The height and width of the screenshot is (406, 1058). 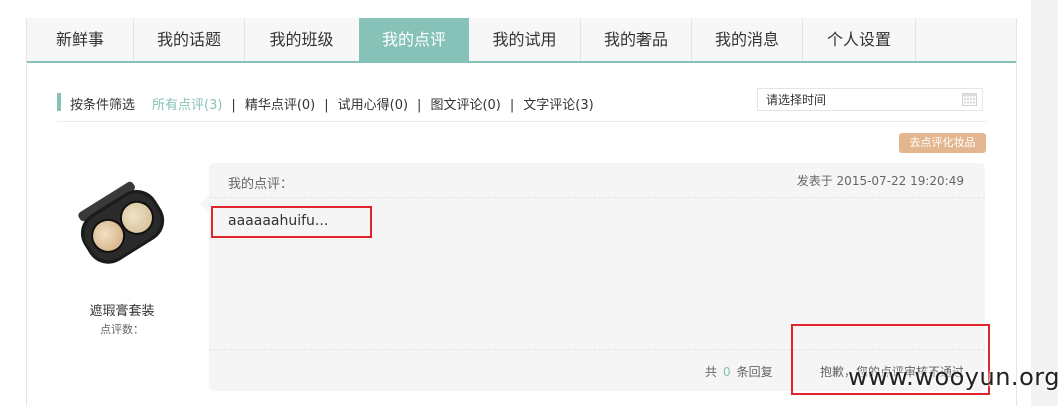 What do you see at coordinates (711, 372) in the screenshot?
I see `reply-prefix: 共` at bounding box center [711, 372].